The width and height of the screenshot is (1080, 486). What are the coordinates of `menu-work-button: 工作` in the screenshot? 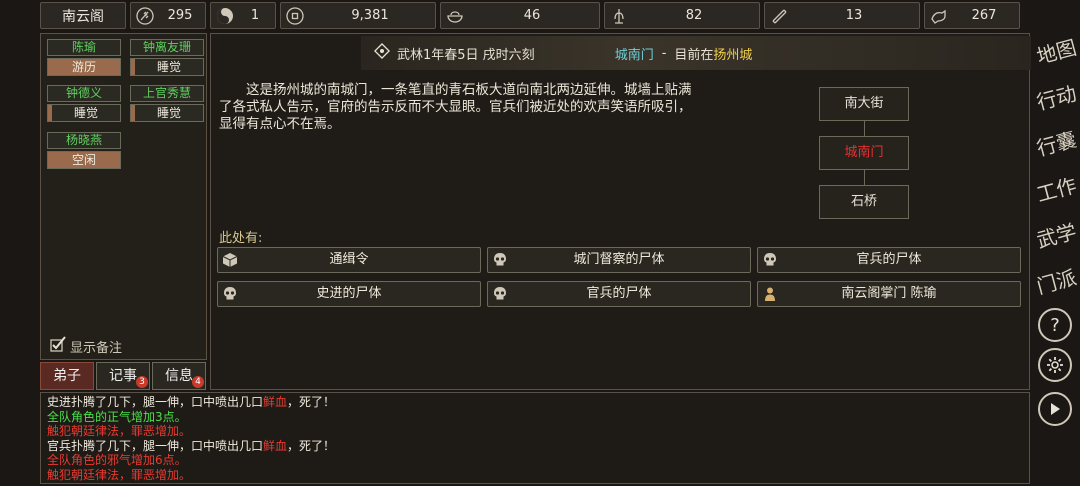 It's located at (1056, 187).